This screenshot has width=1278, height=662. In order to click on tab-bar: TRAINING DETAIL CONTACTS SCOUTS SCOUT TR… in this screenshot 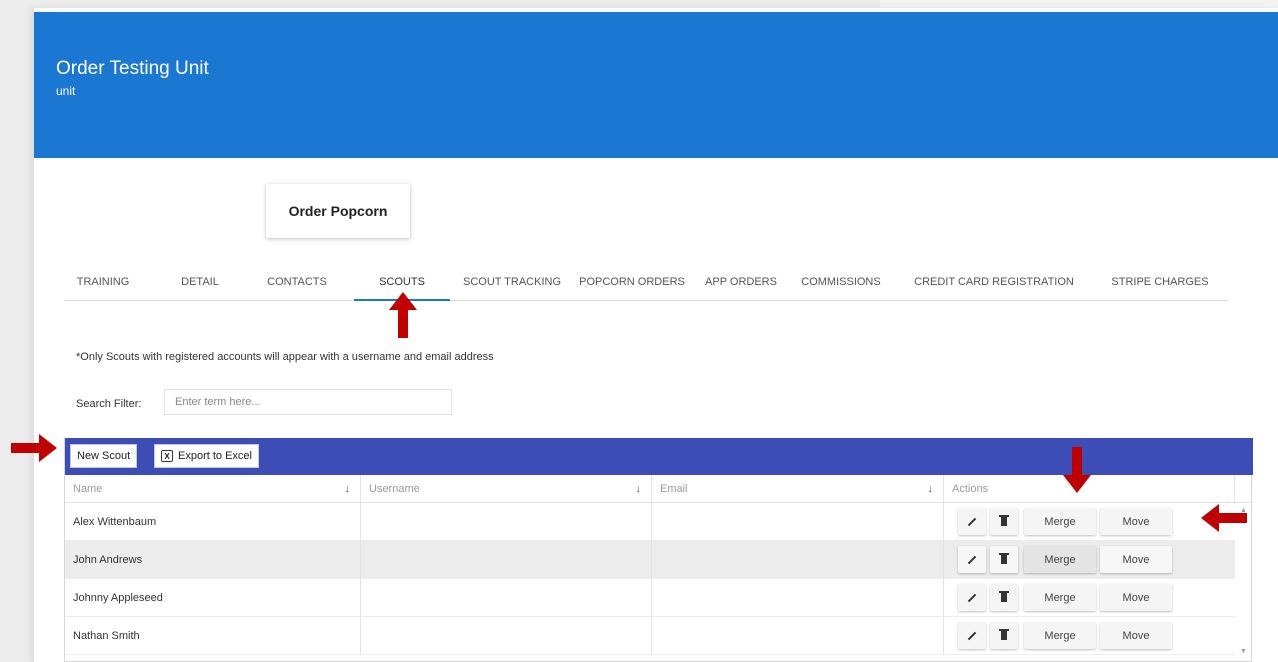, I will do `click(646, 282)`.